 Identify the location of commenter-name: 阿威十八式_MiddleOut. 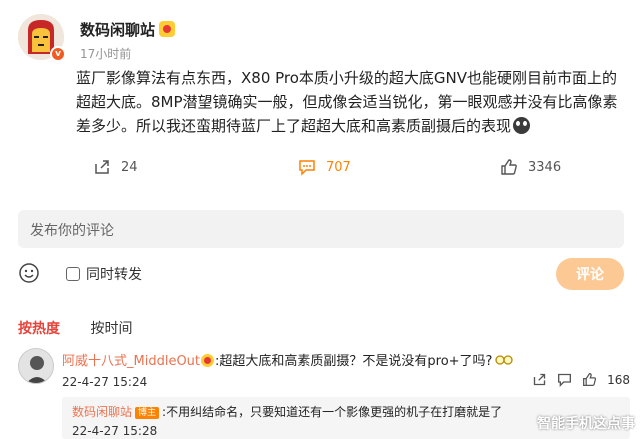
(131, 361).